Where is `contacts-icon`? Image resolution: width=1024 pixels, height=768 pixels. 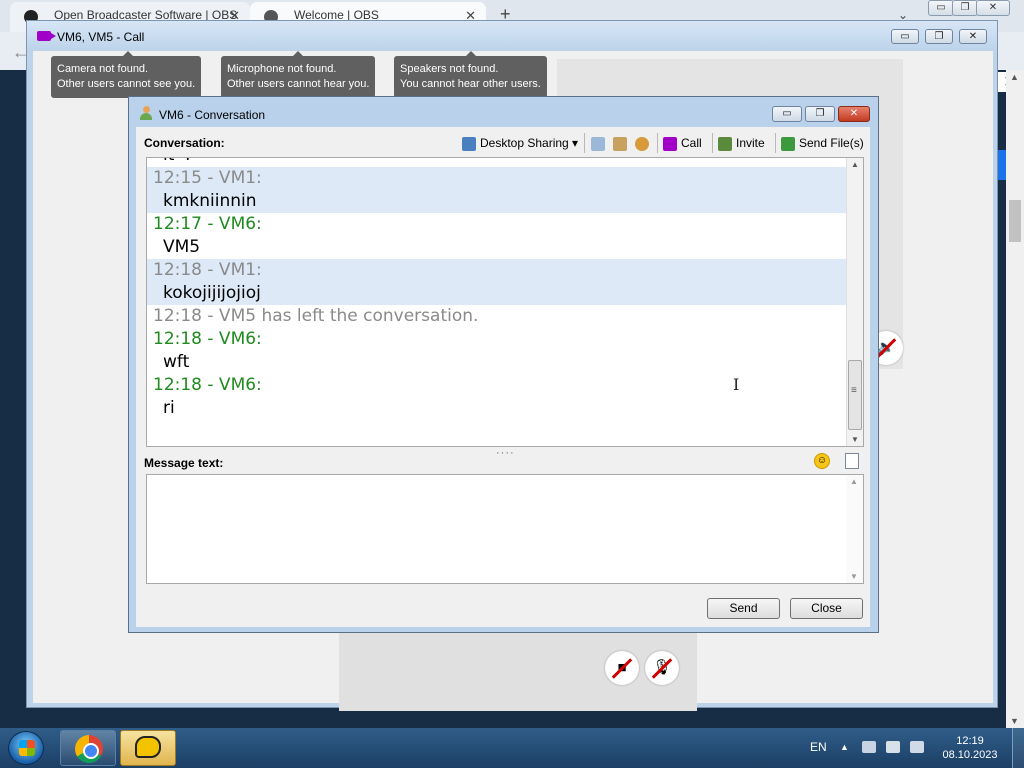
contacts-icon is located at coordinates (620, 143).